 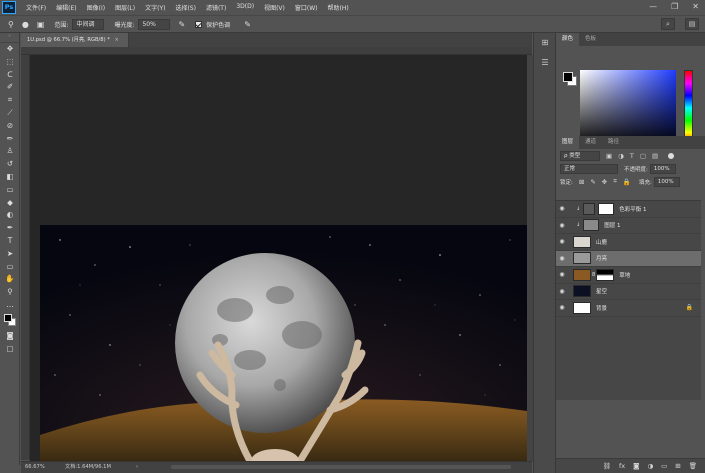 What do you see at coordinates (8, 317) in the screenshot?
I see `foreground-color-swatch` at bounding box center [8, 317].